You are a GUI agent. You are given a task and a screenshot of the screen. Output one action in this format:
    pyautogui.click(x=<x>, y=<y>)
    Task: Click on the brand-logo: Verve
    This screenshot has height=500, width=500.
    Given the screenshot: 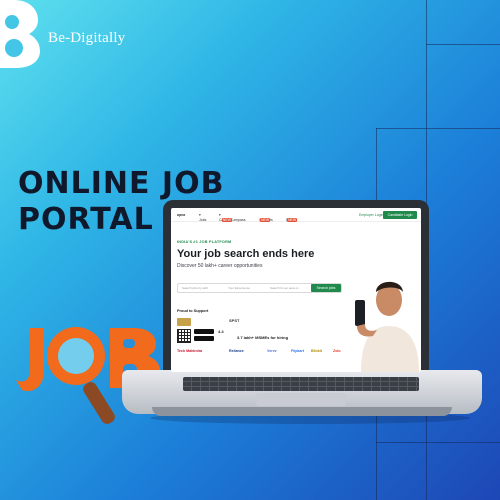 What is the action you would take?
    pyautogui.click(x=272, y=351)
    